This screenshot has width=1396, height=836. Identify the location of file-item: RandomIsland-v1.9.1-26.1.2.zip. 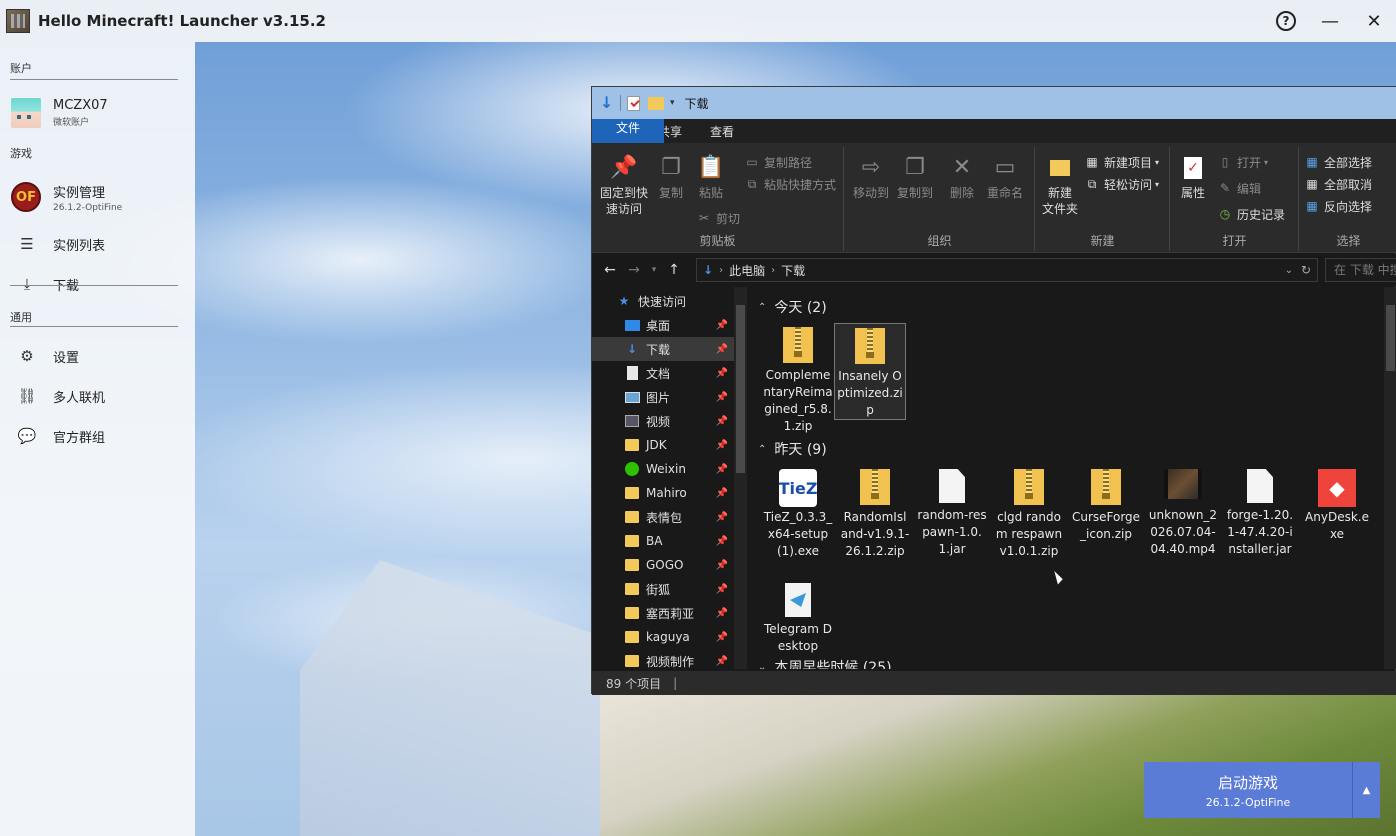
(875, 512).